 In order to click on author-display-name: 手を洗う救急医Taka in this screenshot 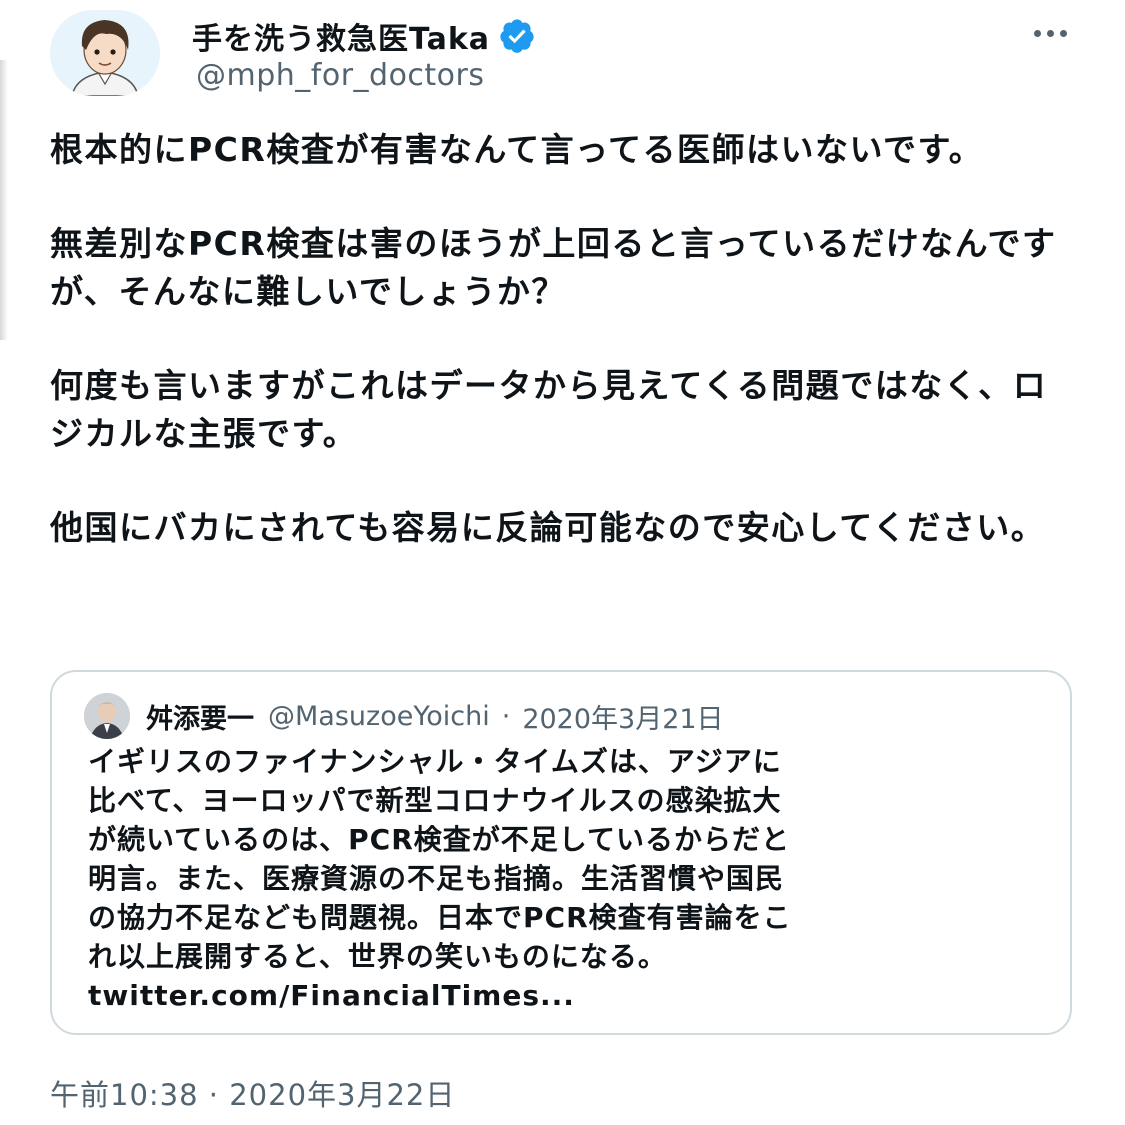, I will do `click(341, 36)`.